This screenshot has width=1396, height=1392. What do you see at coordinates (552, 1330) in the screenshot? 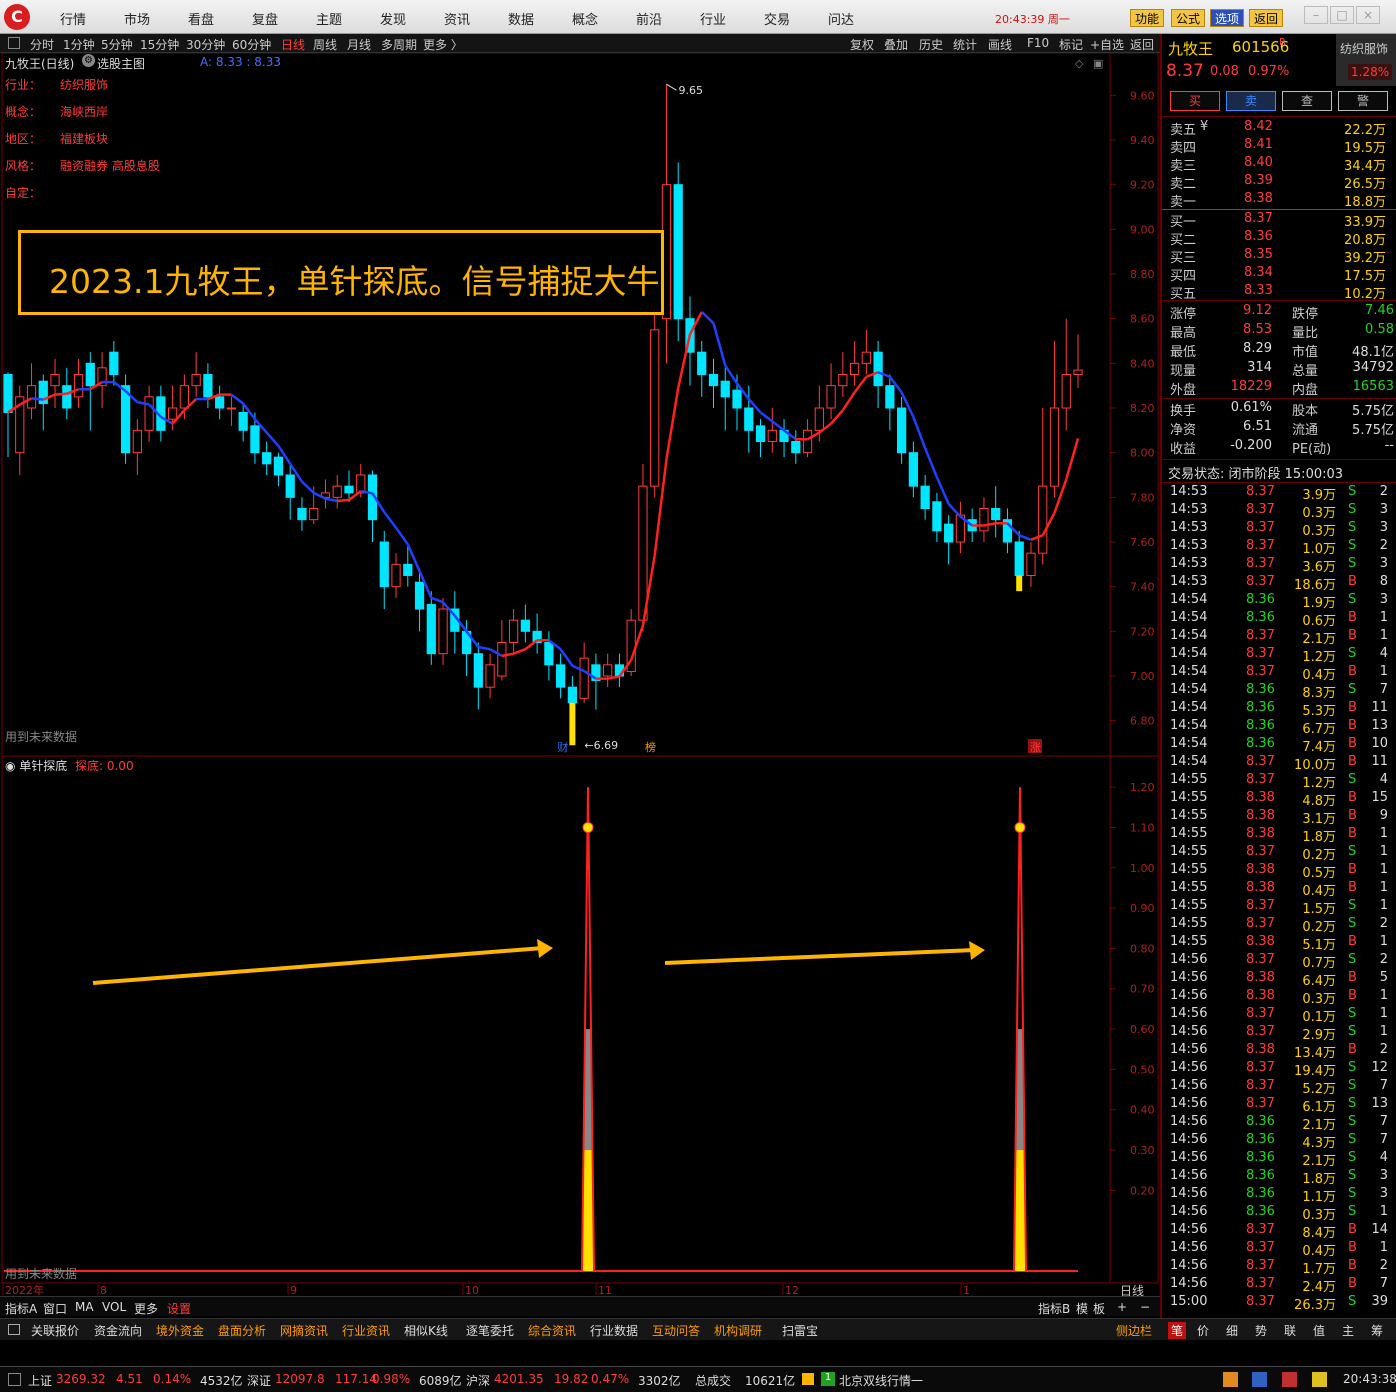
I see `nav-tab-8: 综合资讯` at bounding box center [552, 1330].